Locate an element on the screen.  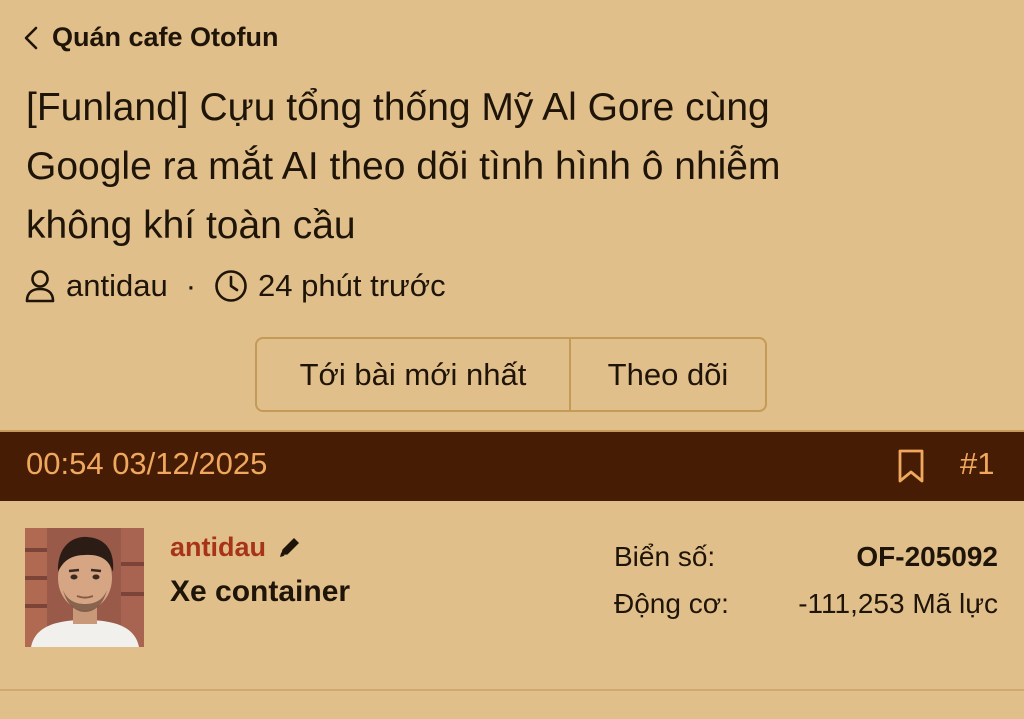
post-header-bar: 00:54 03/12/2025 #1 is located at coordinates (512, 465).